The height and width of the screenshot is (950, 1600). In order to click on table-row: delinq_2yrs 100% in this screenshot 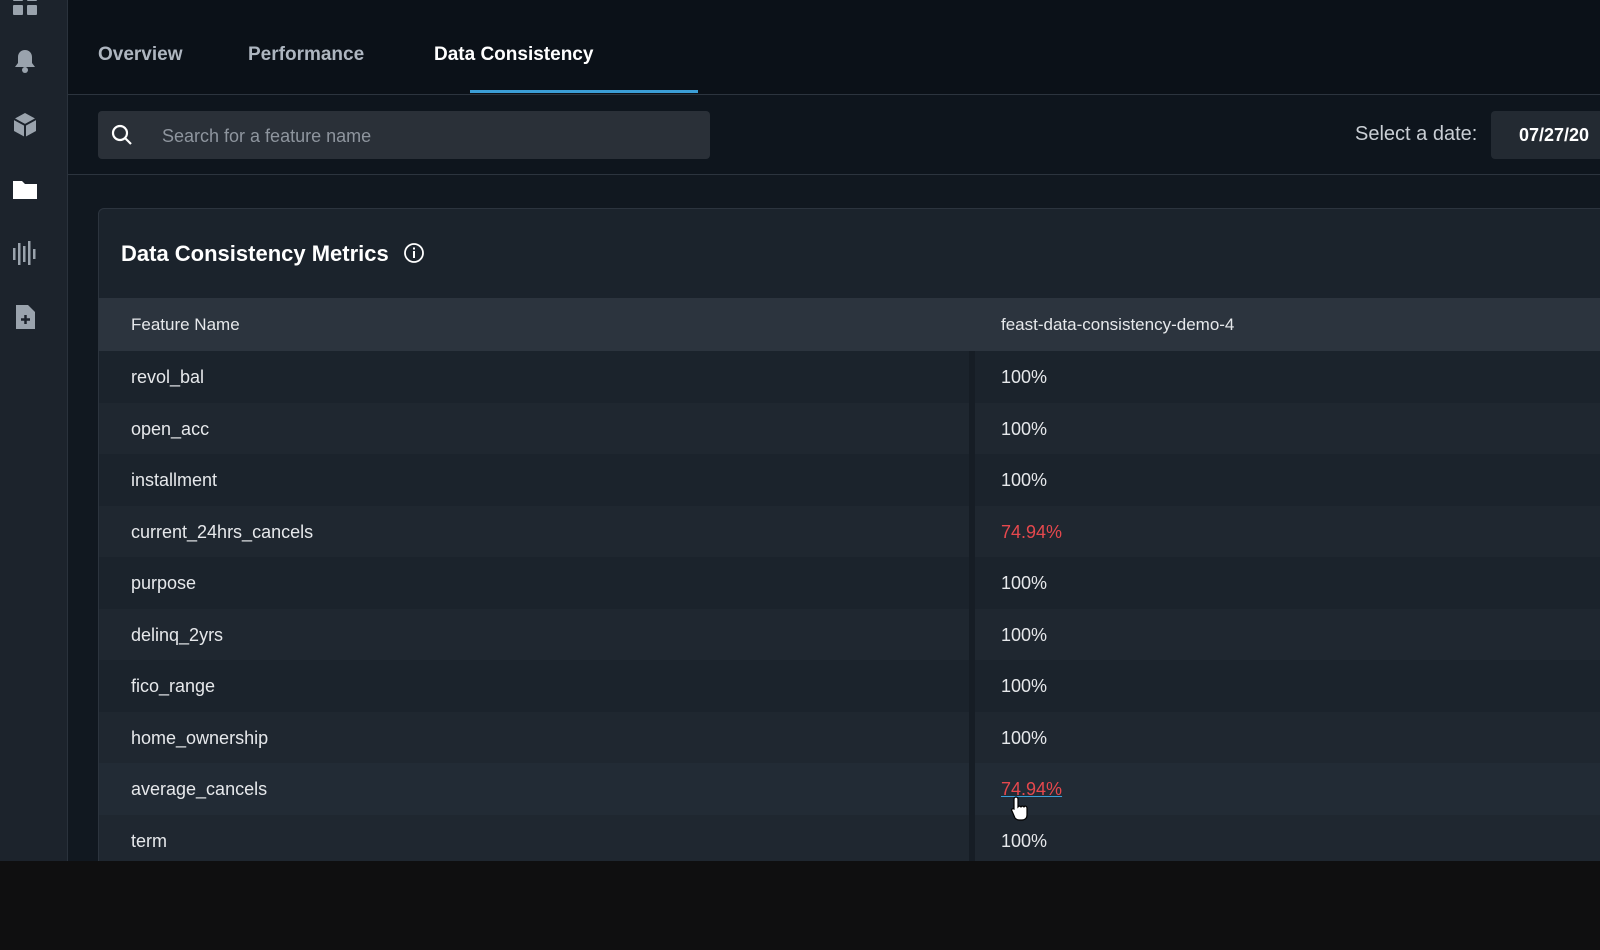, I will do `click(849, 634)`.